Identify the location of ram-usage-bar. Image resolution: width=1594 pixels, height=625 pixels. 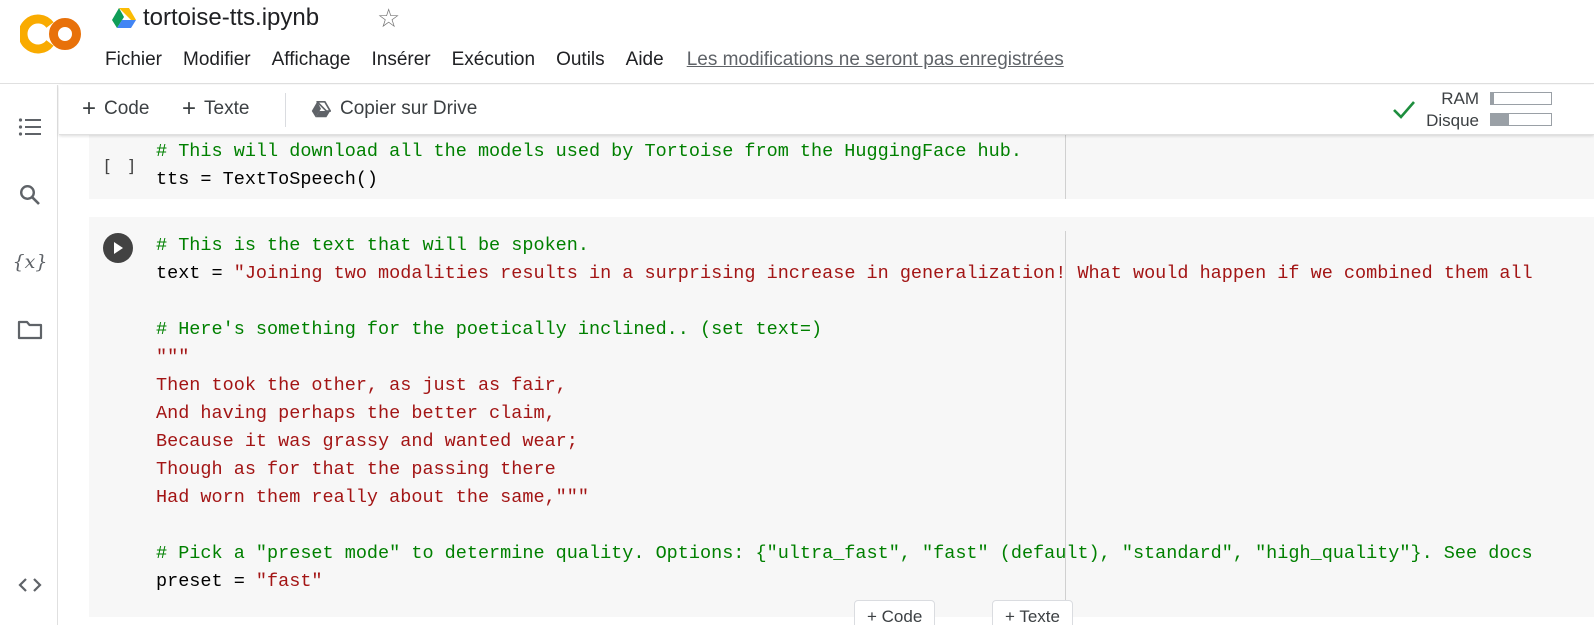
(1521, 98).